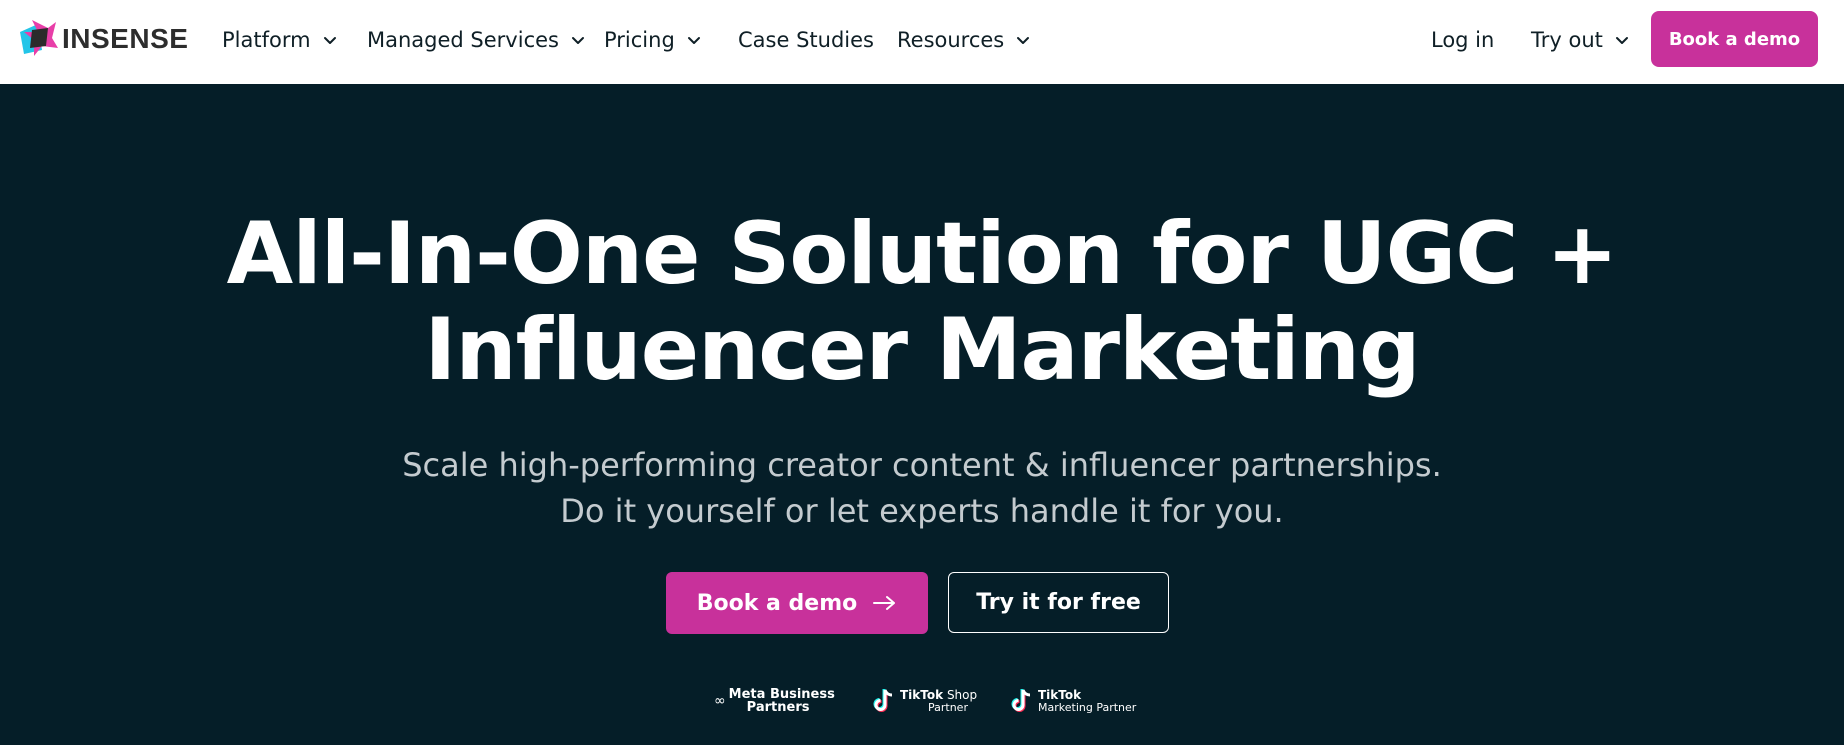  Describe the element at coordinates (884, 603) in the screenshot. I see `arrow-right-icon` at that location.